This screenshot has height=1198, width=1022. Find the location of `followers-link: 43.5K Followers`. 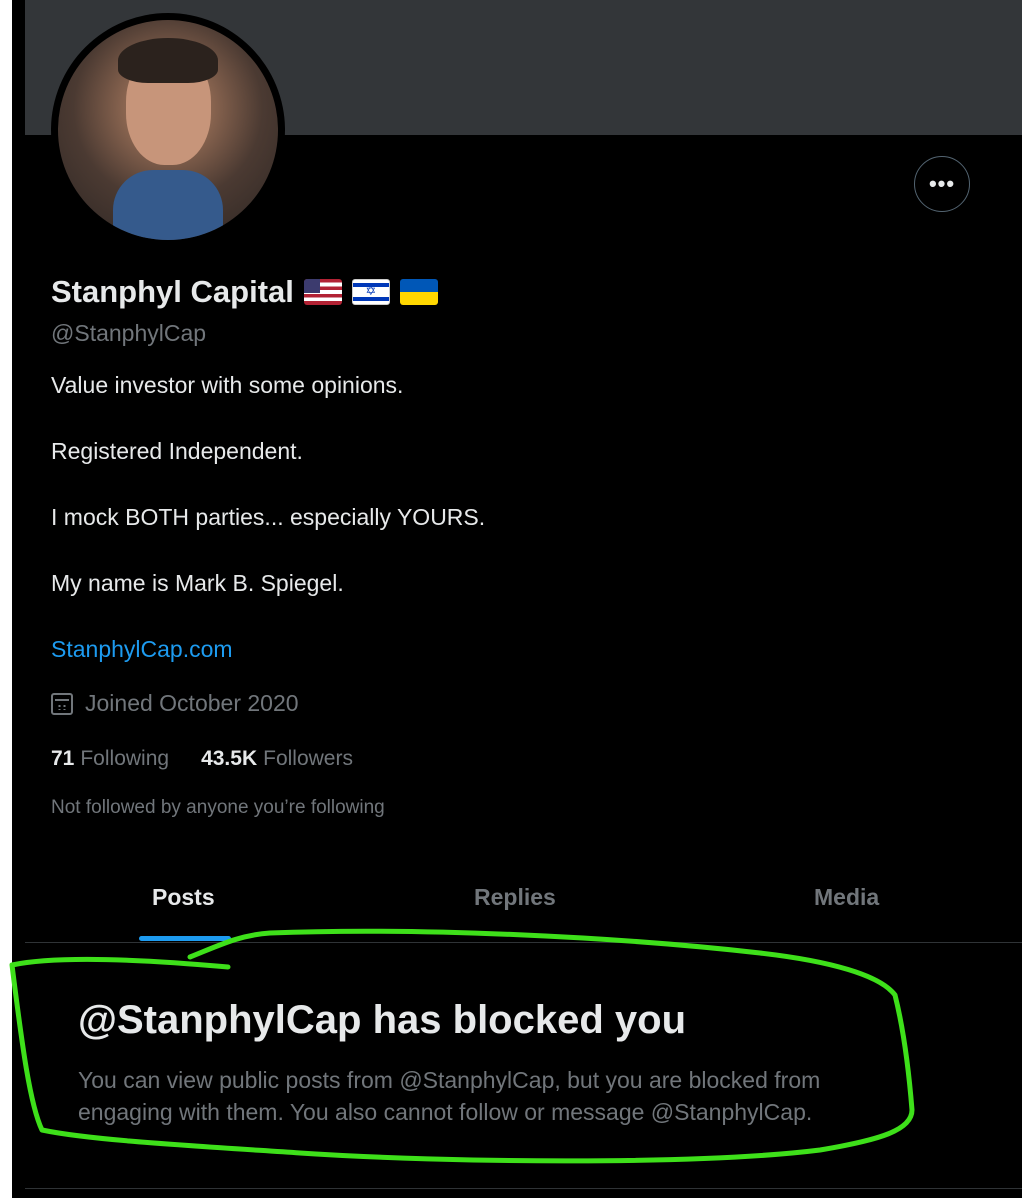

followers-link: 43.5K Followers is located at coordinates (277, 759).